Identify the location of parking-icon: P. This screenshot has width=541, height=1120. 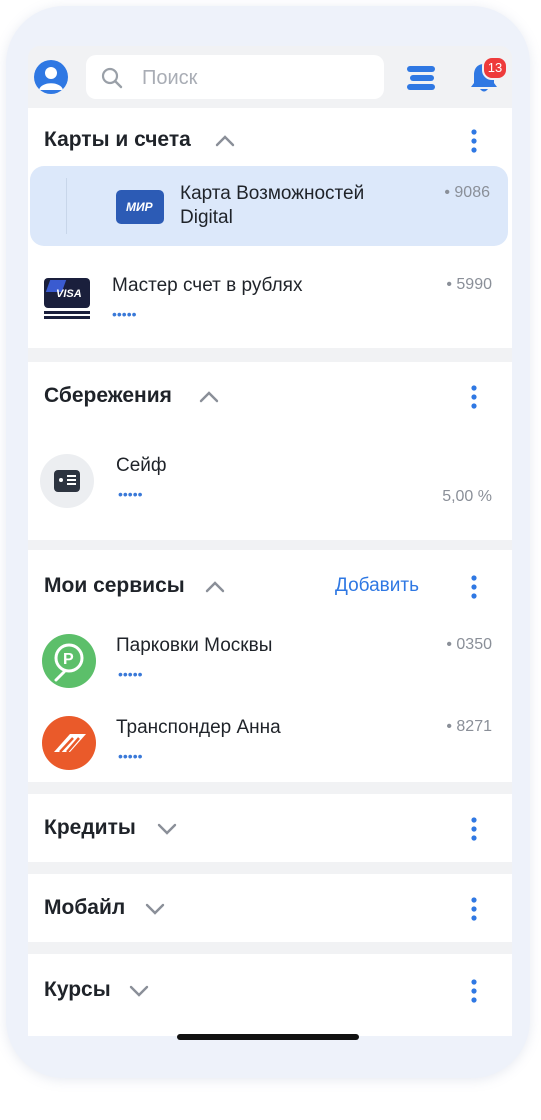
(69, 661).